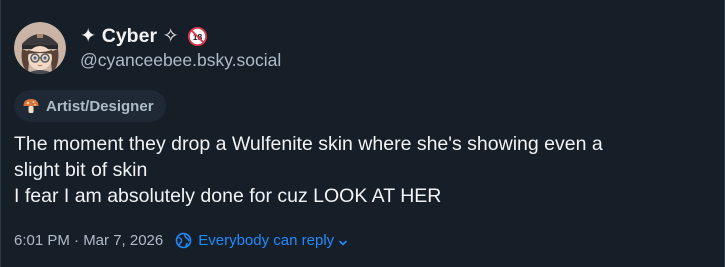 This screenshot has width=725, height=267. What do you see at coordinates (31, 106) in the screenshot?
I see `mushroom-icon` at bounding box center [31, 106].